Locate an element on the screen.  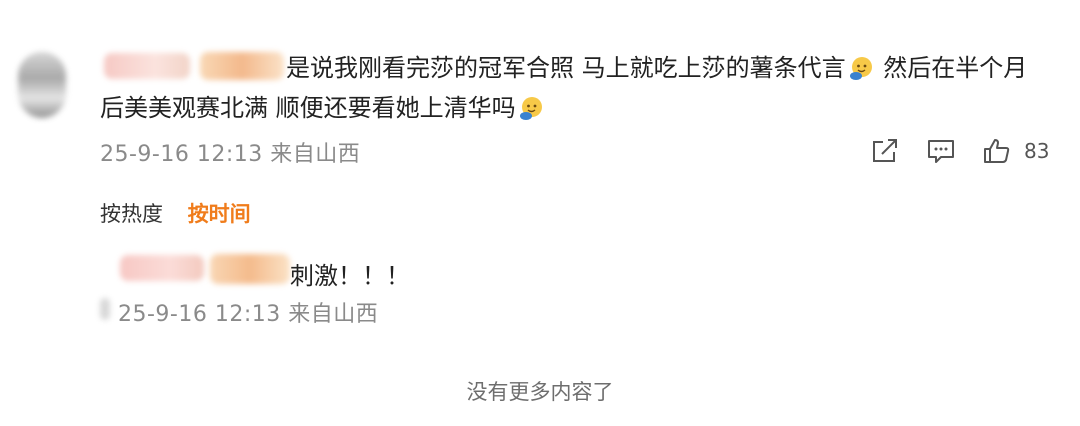
emoji-smile-icon is located at coordinates (861, 66).